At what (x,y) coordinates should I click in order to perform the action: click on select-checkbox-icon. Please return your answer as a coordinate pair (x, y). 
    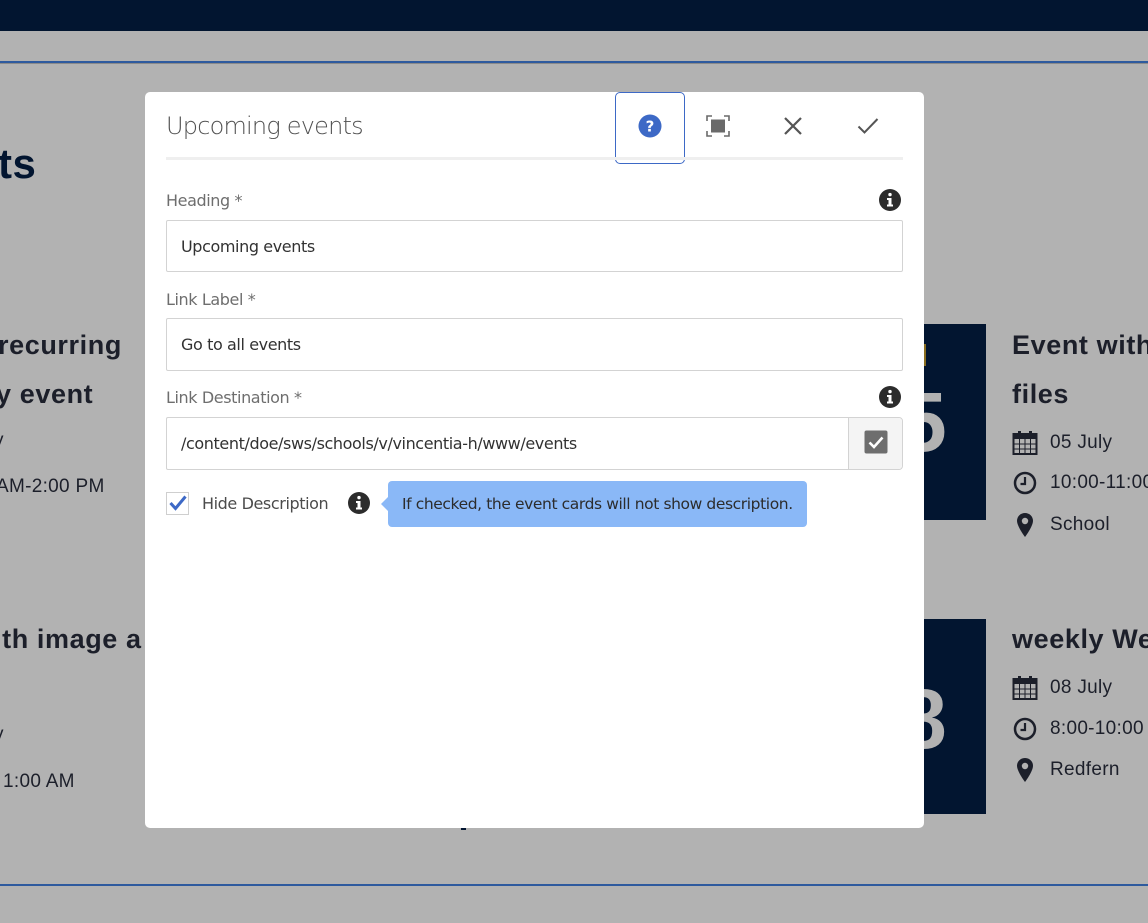
    Looking at the image, I should click on (876, 444).